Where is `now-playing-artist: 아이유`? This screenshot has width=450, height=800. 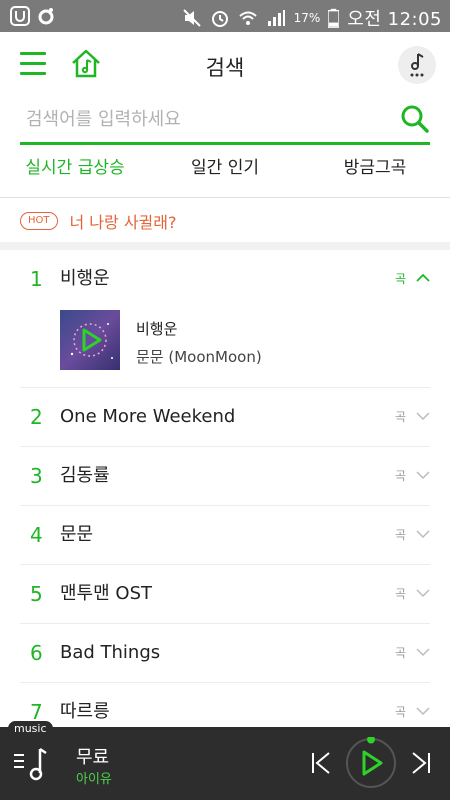
now-playing-artist: 아이유 is located at coordinates (94, 777).